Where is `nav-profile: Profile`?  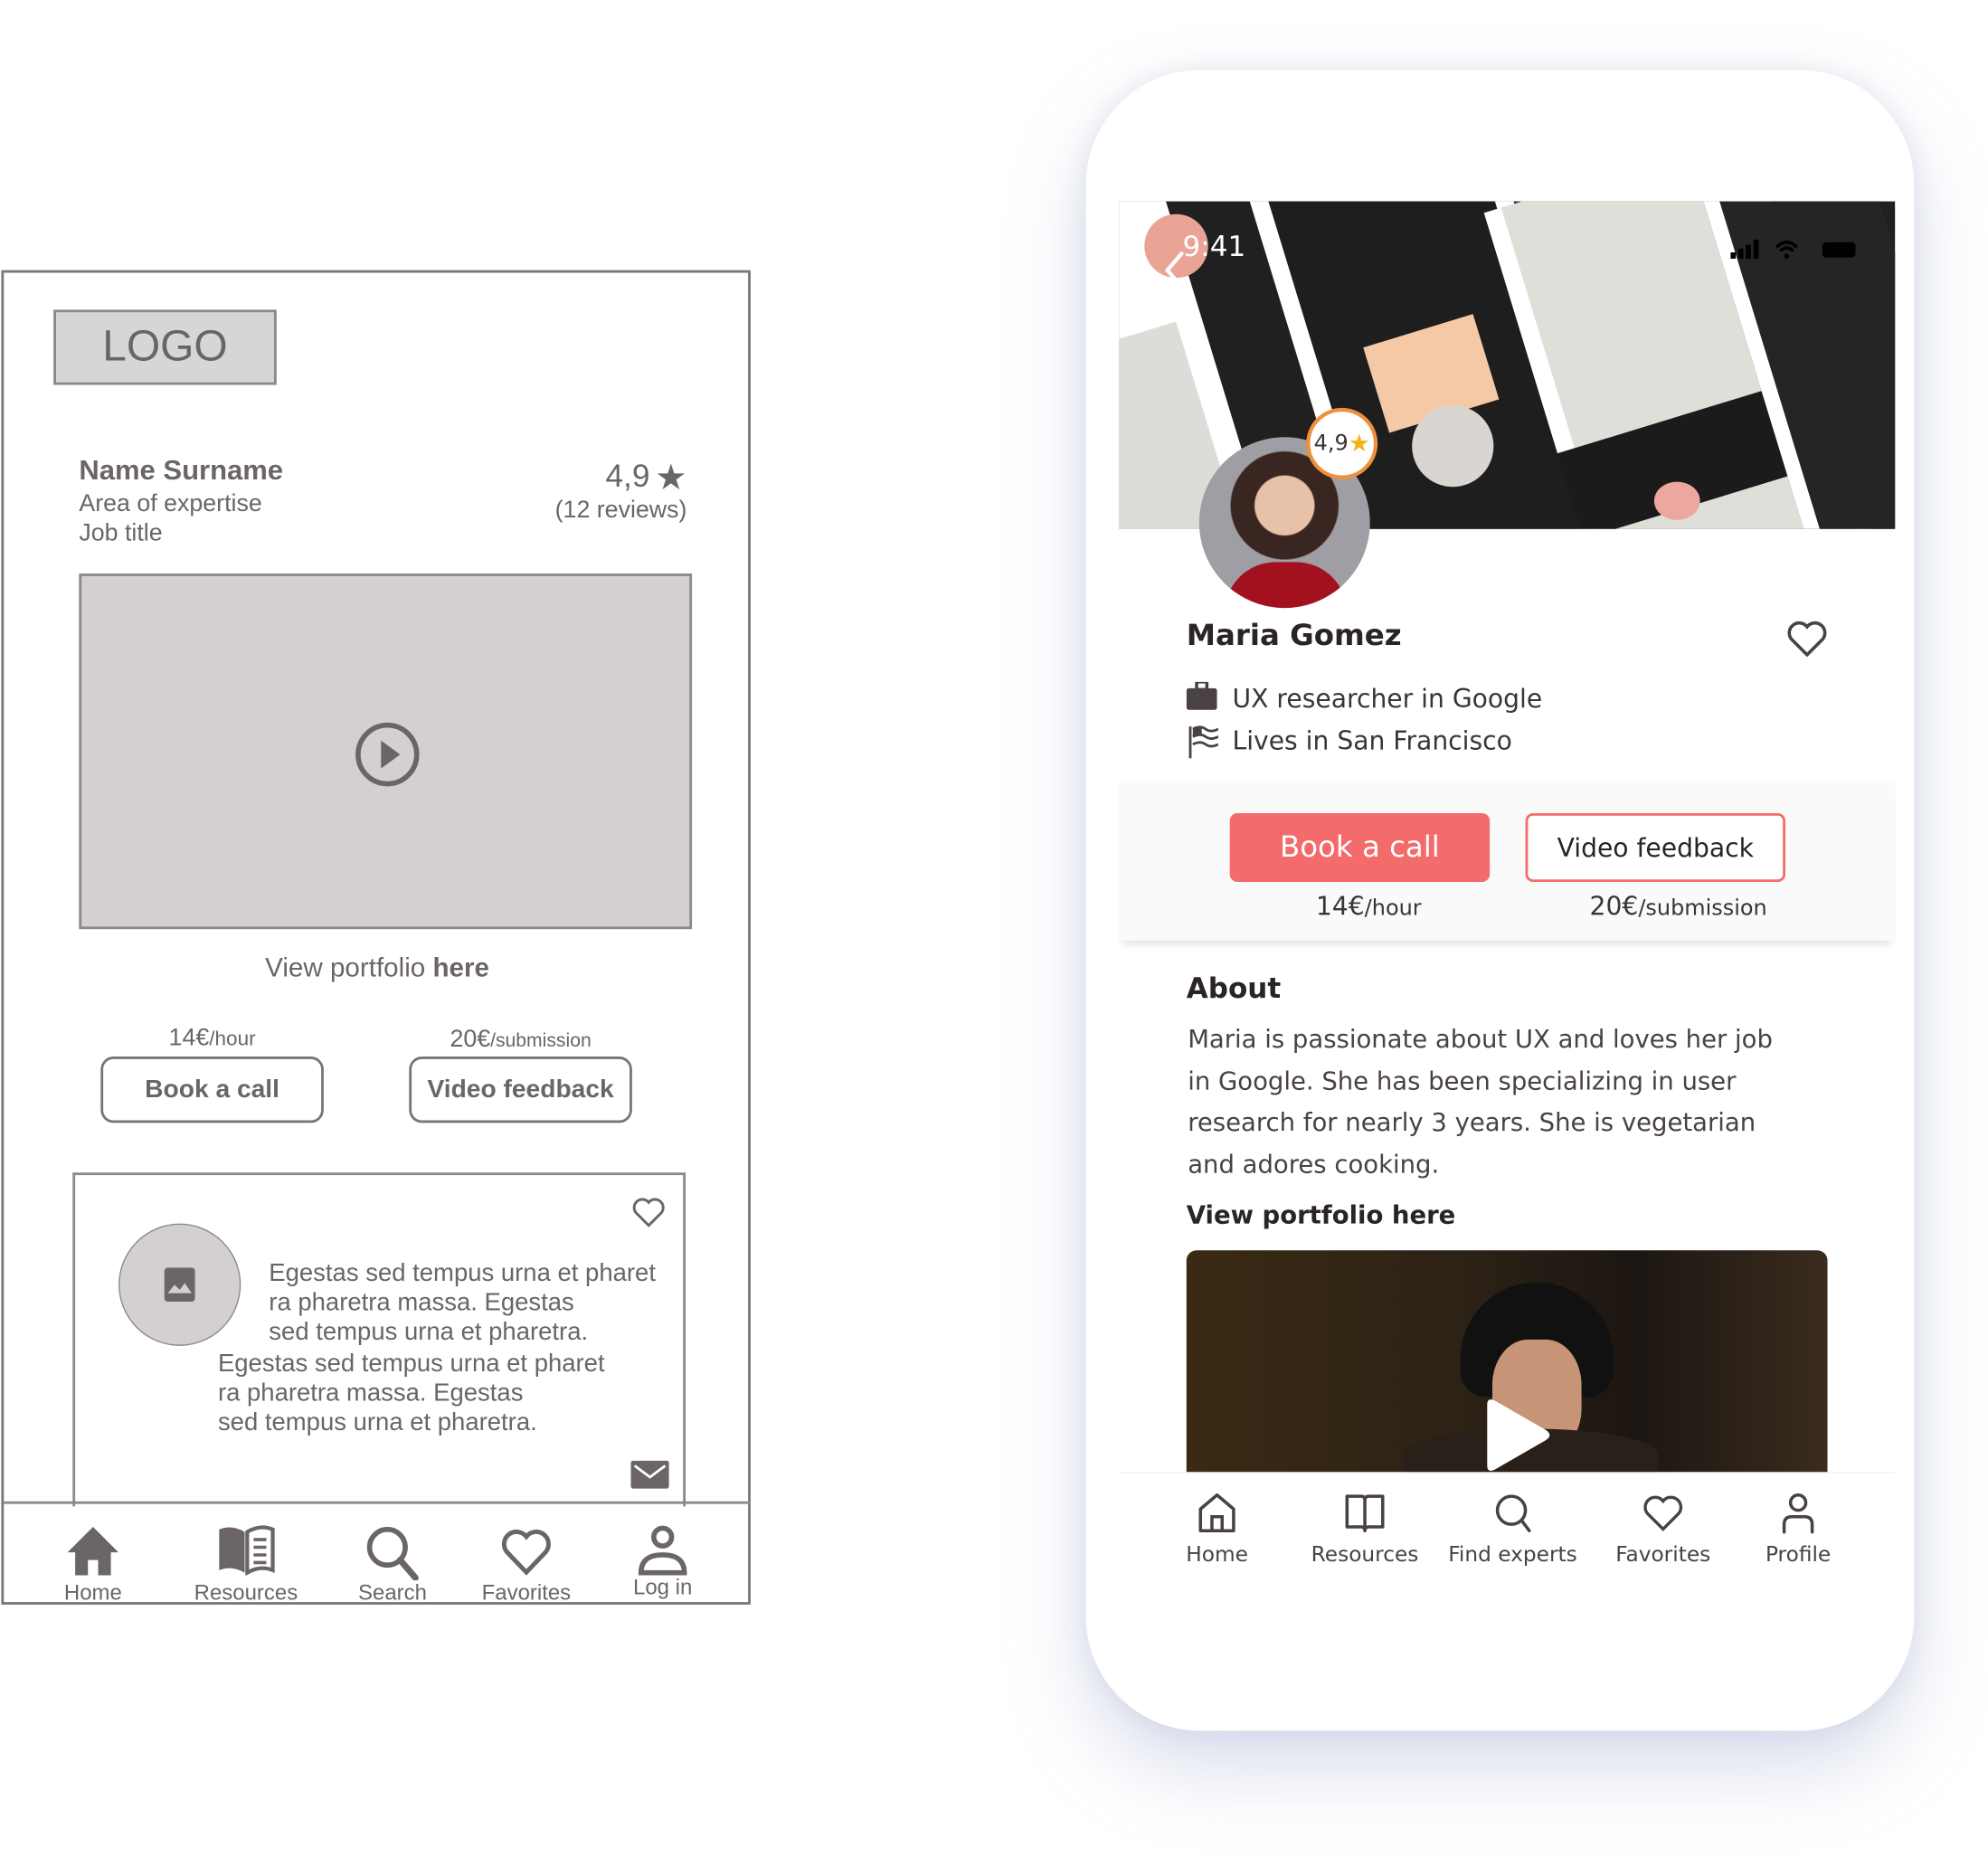 nav-profile: Profile is located at coordinates (1798, 1529).